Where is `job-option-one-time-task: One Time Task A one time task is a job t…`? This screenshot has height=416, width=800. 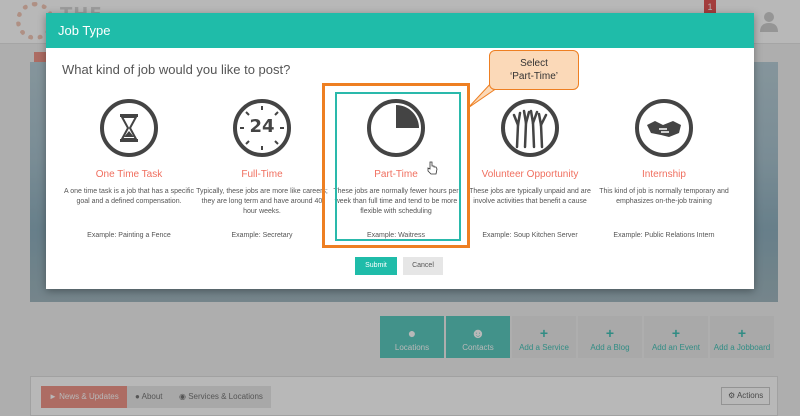
job-option-one-time-task: One Time Task A one time task is a job t… is located at coordinates (129, 169).